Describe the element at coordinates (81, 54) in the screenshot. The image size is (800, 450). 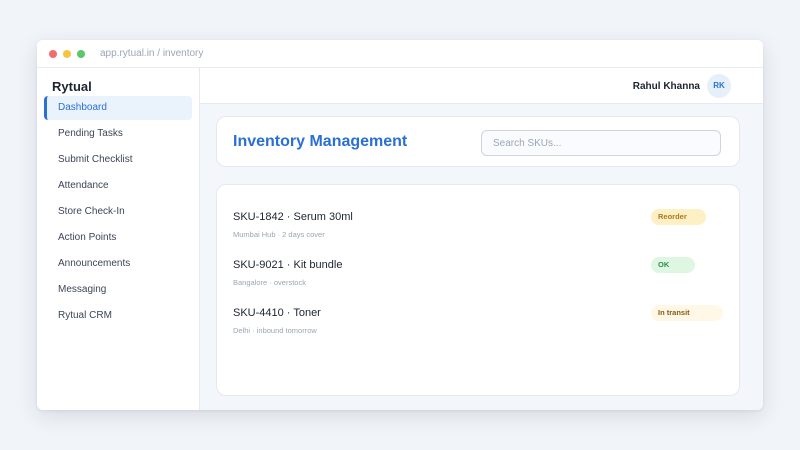
I see `maximize-window-button` at that location.